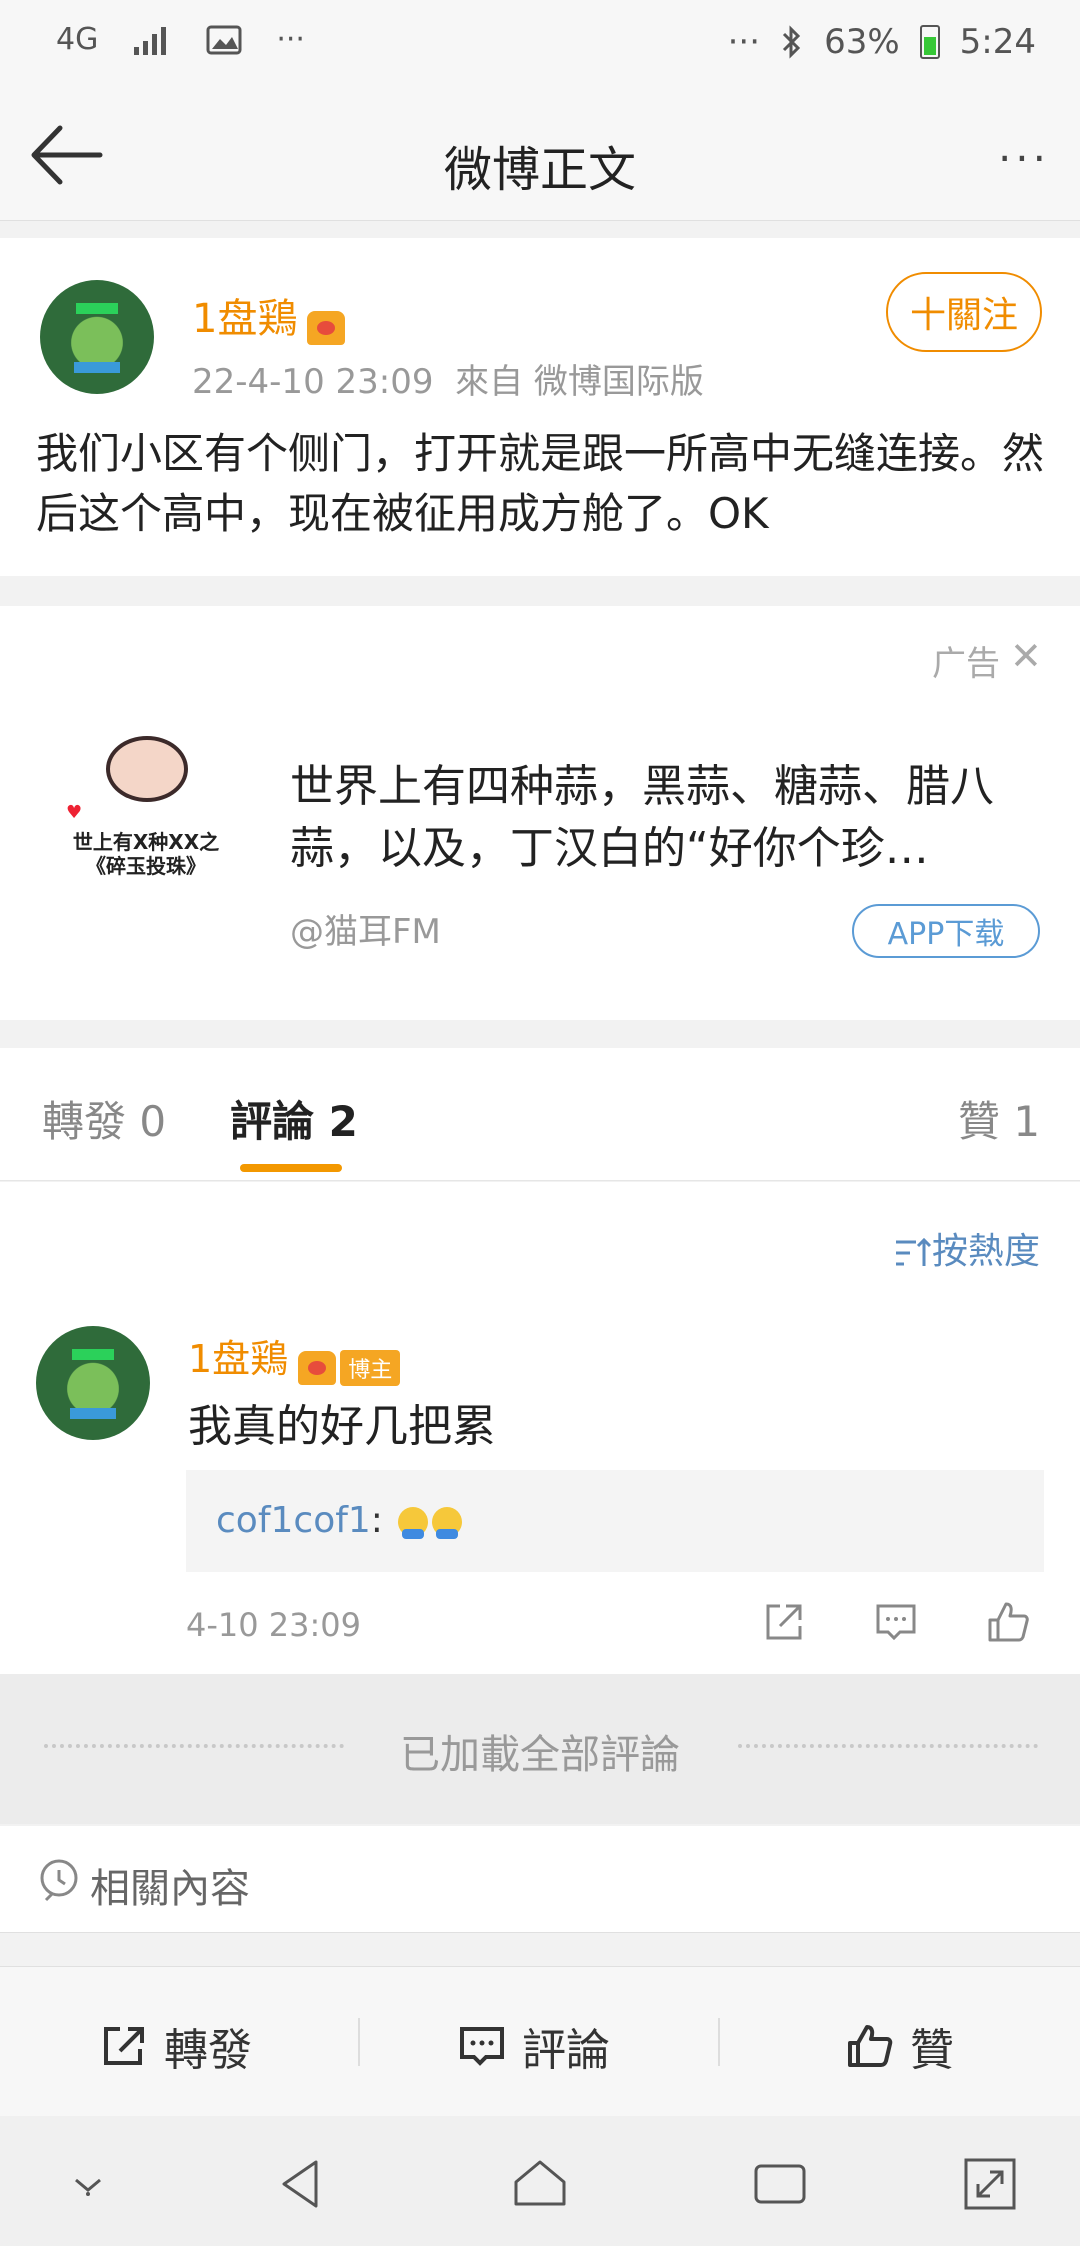 The height and width of the screenshot is (2246, 1080). Describe the element at coordinates (290, 39) in the screenshot. I see `status-more-left: ···` at that location.